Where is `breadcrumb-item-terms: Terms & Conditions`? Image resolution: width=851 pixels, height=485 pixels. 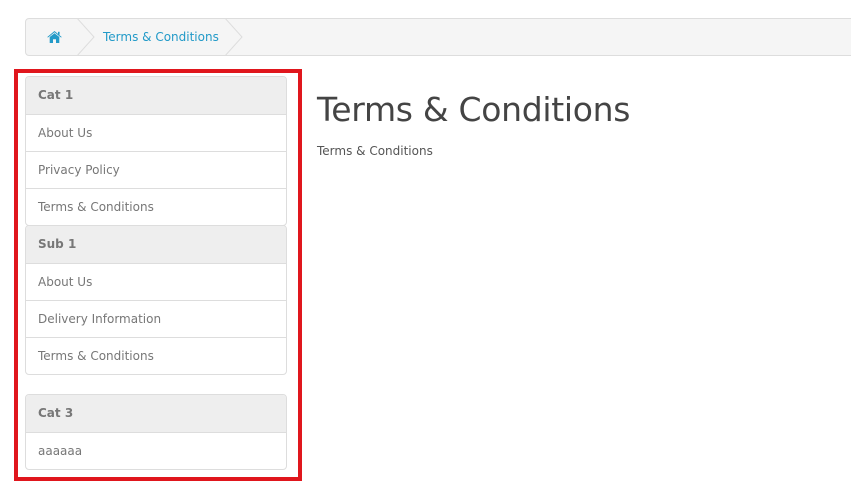
breadcrumb-item-terms: Terms & Conditions is located at coordinates (161, 37).